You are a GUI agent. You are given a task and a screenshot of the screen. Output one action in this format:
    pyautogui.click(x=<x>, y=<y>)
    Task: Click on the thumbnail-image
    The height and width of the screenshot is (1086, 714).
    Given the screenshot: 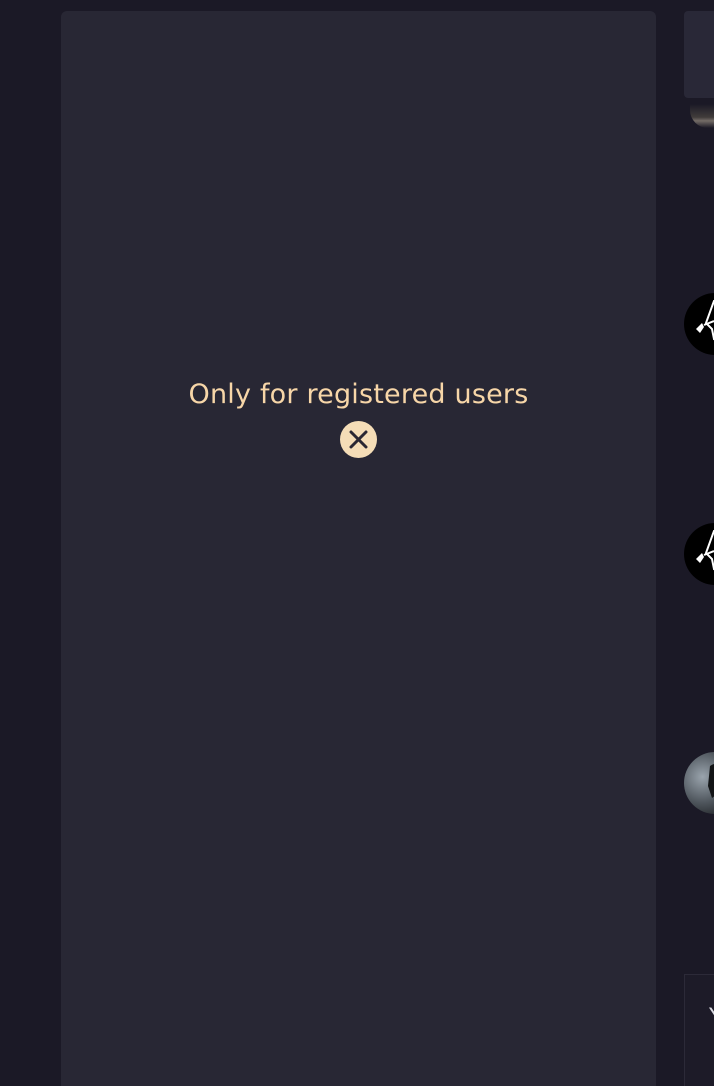 What is the action you would take?
    pyautogui.click(x=702, y=116)
    